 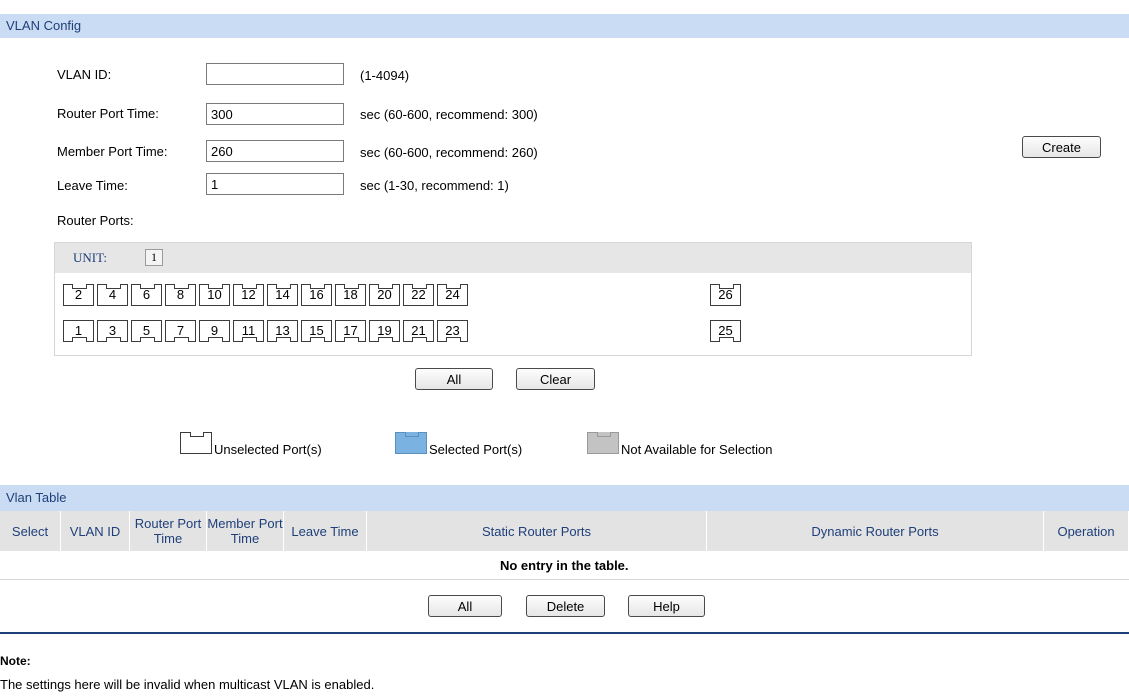 I want to click on port-20: 20, so click(x=384, y=295).